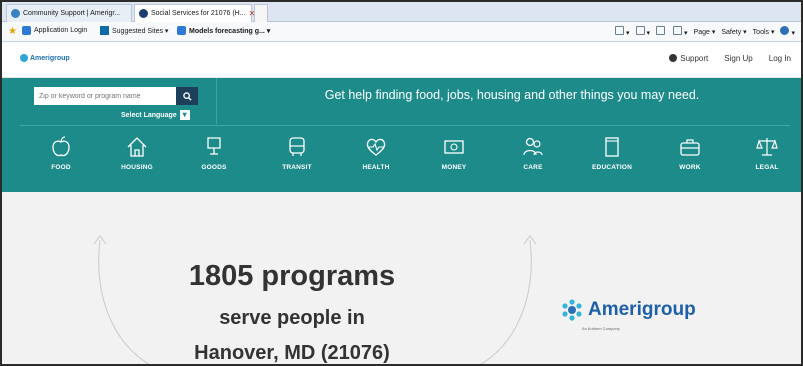  I want to click on logo-mark-icon, so click(24, 58).